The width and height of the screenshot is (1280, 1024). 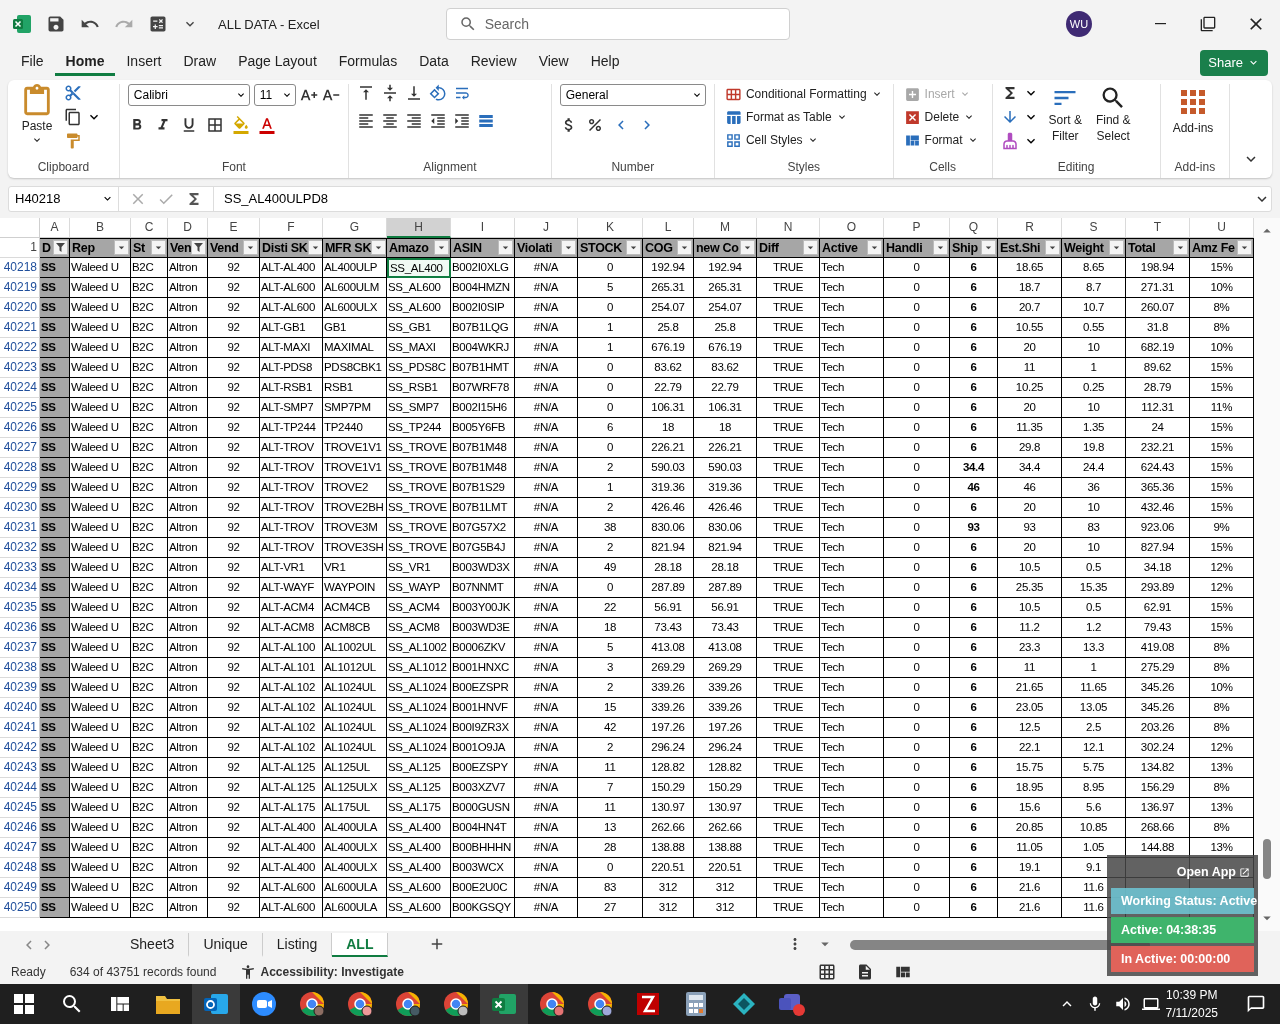 What do you see at coordinates (668, 587) in the screenshot?
I see `table-cell: 287.89` at bounding box center [668, 587].